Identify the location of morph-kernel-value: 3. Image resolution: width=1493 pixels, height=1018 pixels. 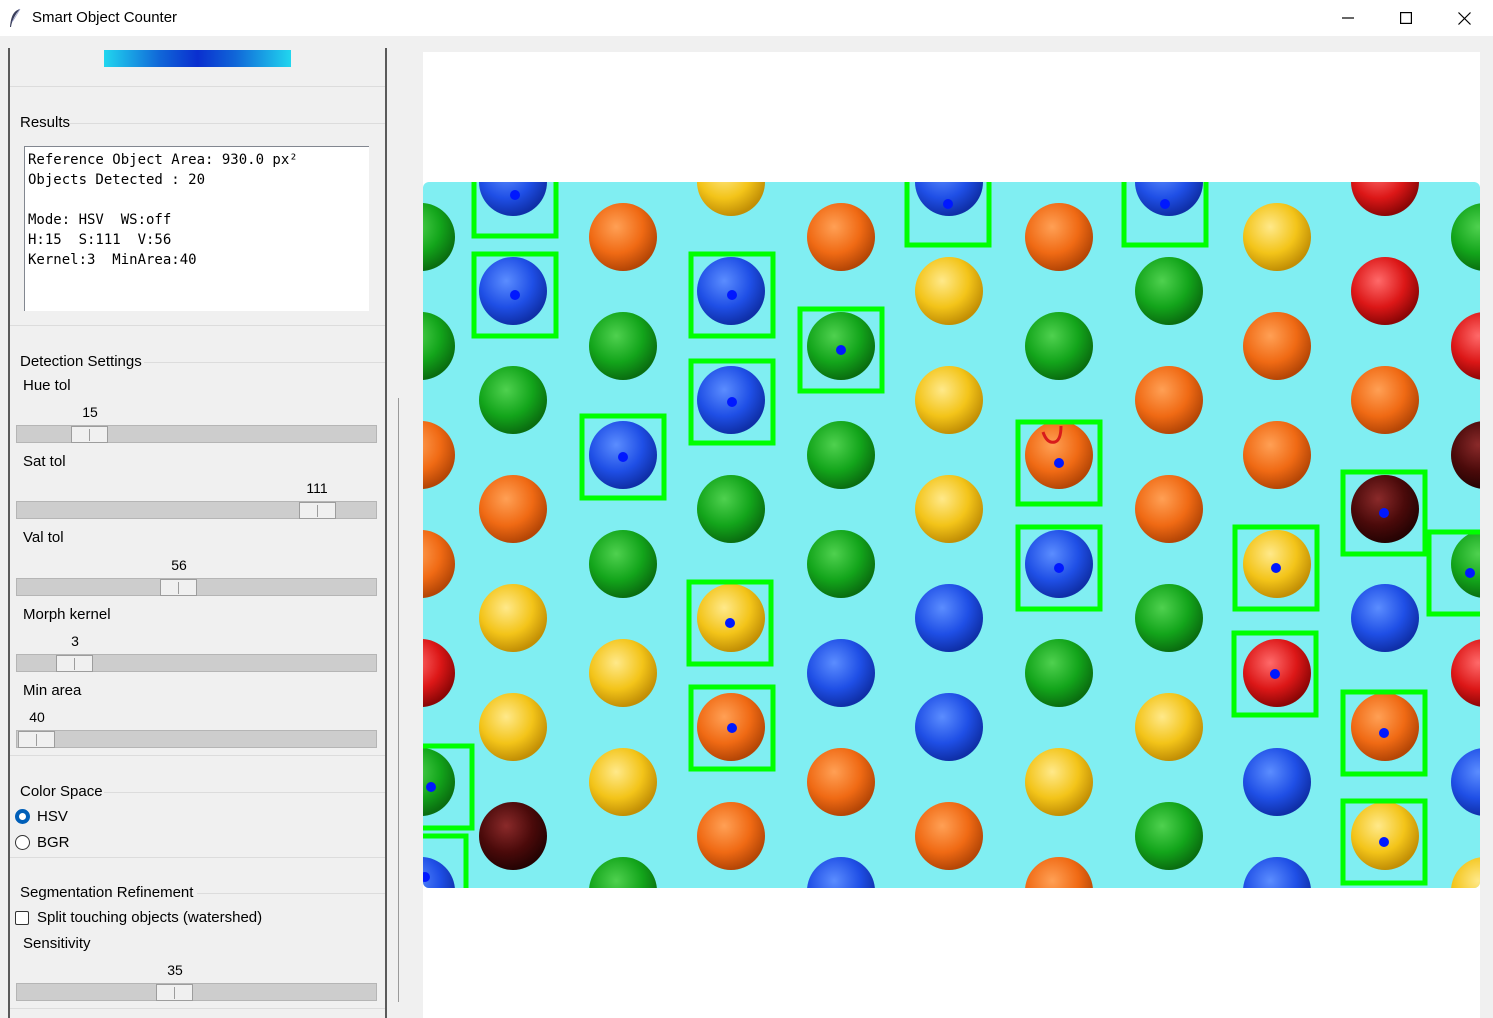
(75, 641).